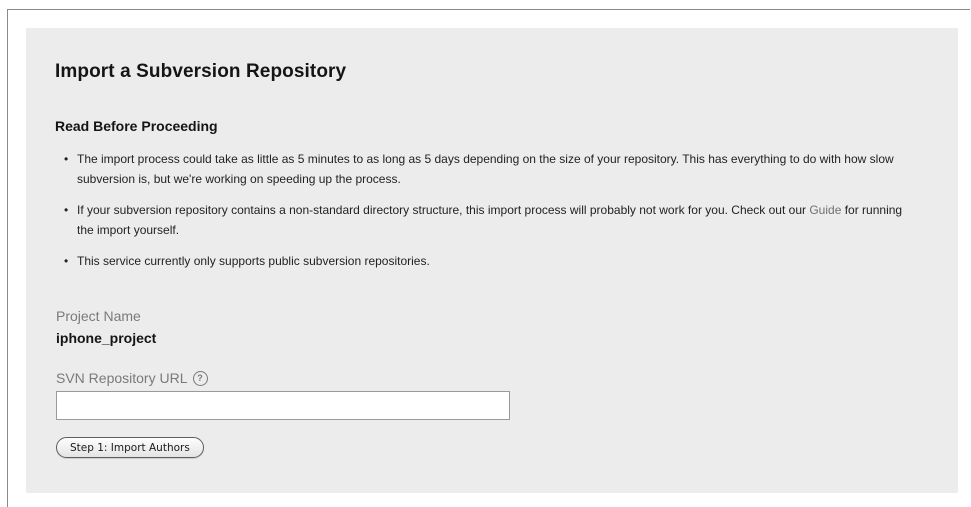  Describe the element at coordinates (825, 210) in the screenshot. I see `guide-link: Guide` at that location.